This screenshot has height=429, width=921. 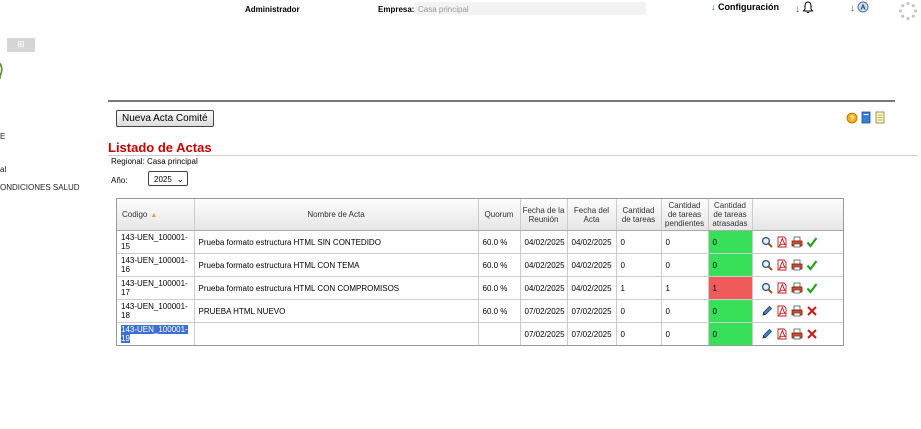 I want to click on apps-grid-button: ⊞, so click(x=21, y=45).